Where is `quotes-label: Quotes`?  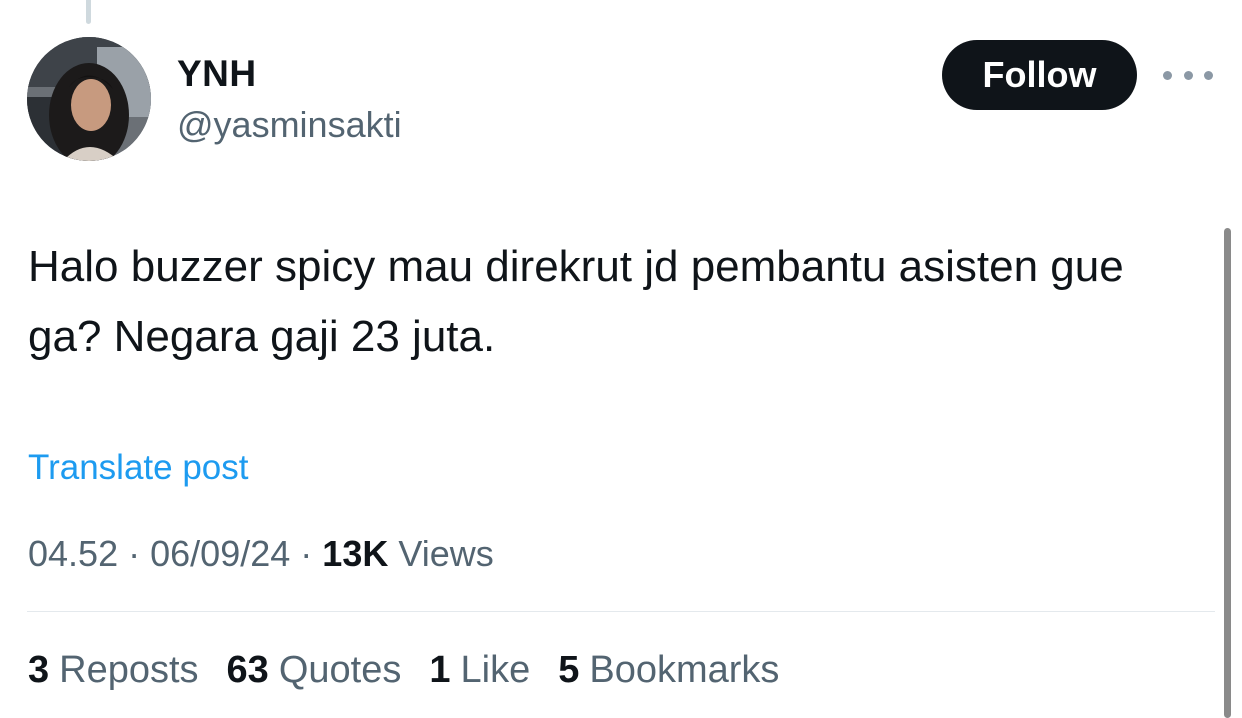 quotes-label: Quotes is located at coordinates (340, 670).